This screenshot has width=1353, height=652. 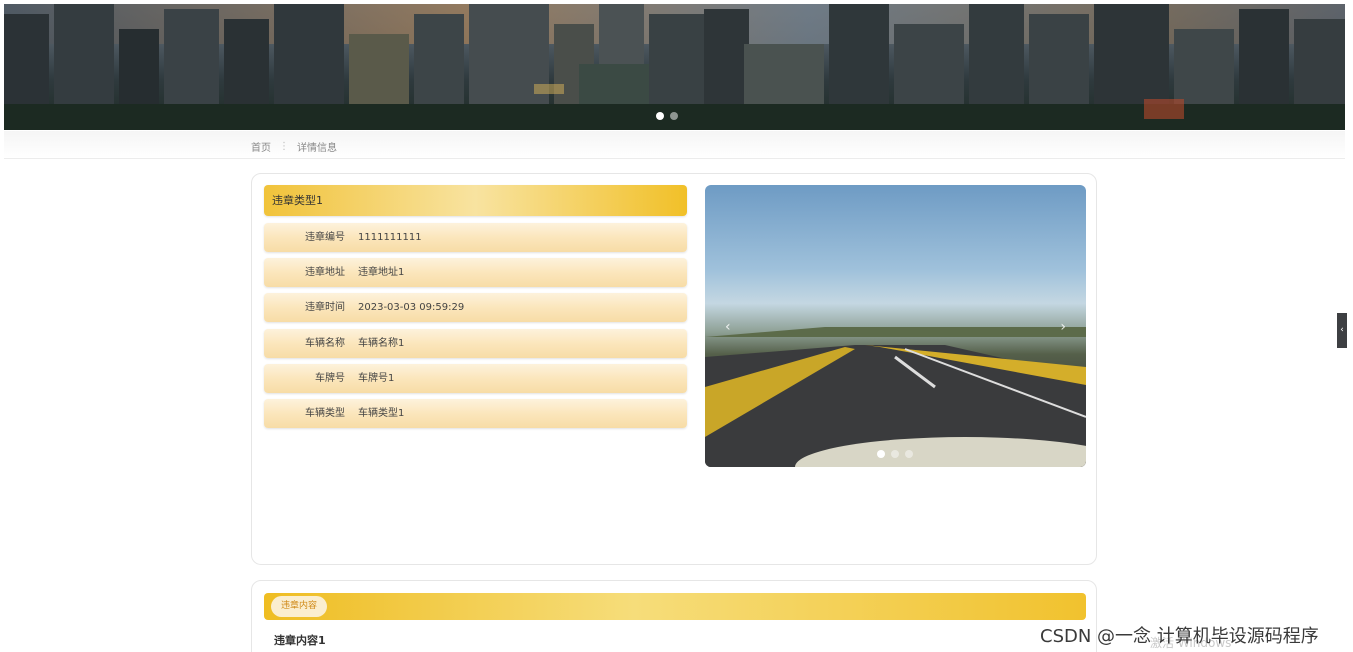 I want to click on info-label: 车辆类型, so click(x=325, y=413).